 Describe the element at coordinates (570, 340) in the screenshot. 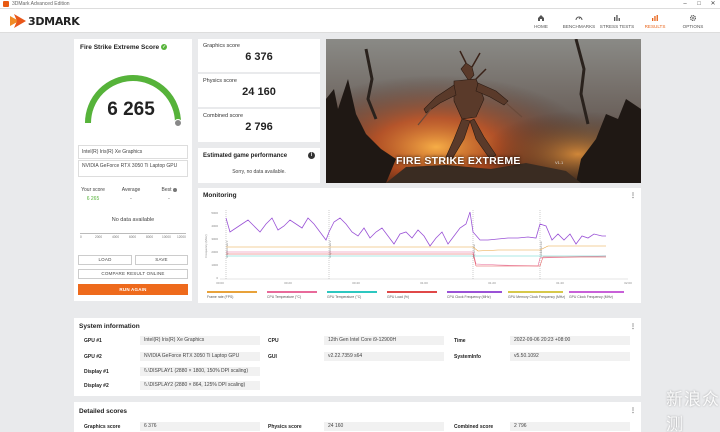

I see `sysinfo-value: 2022-09-06 20:23 +08:00` at that location.